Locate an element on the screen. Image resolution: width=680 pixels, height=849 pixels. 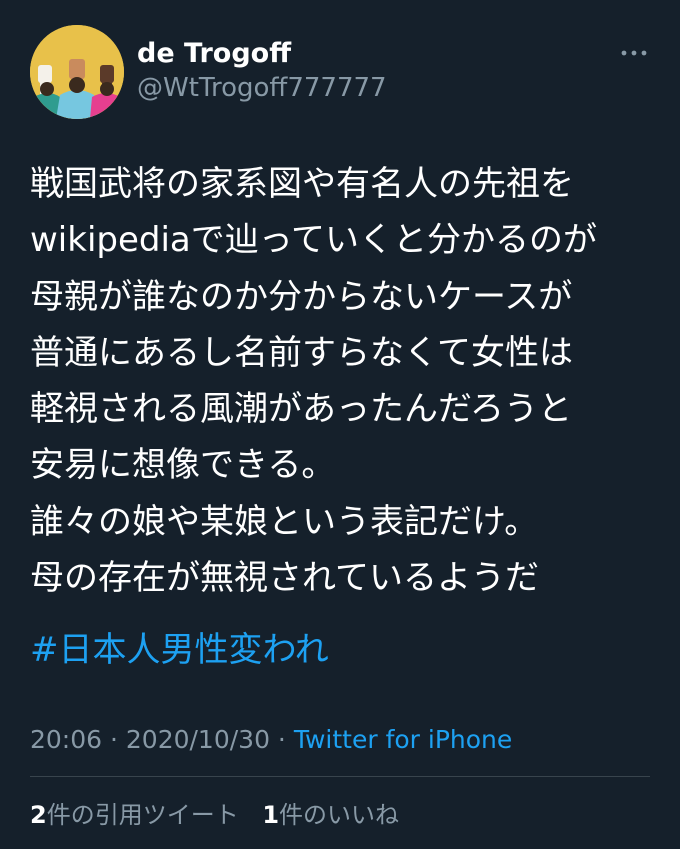
likes-stat: 1件のいいね is located at coordinates (330, 815).